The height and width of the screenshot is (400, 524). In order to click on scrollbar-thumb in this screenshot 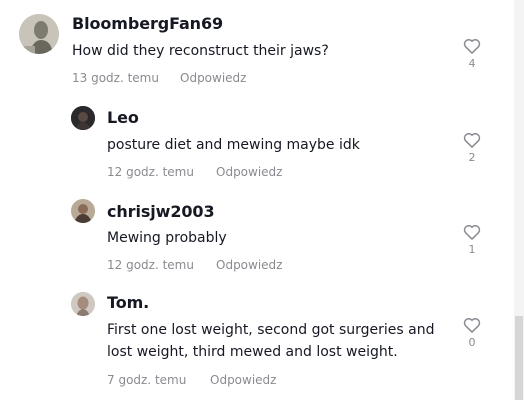, I will do `click(519, 358)`.